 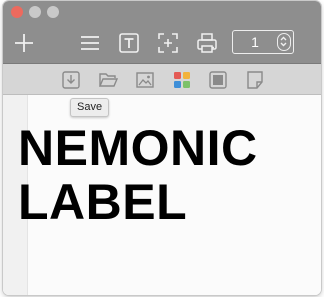 I want to click on image-icon, so click(x=145, y=80).